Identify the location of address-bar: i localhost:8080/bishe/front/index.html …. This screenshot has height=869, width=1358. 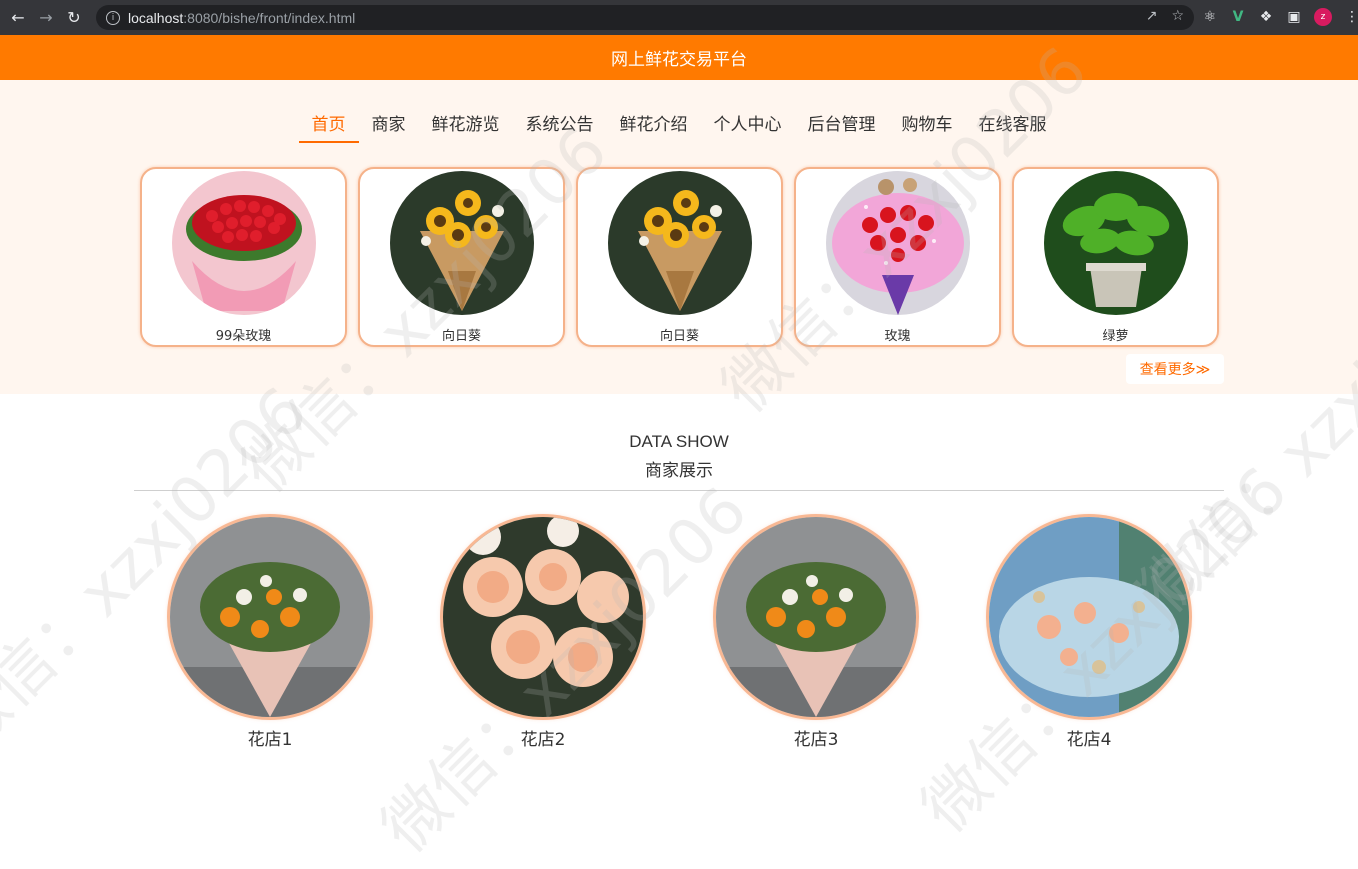
(645, 17).